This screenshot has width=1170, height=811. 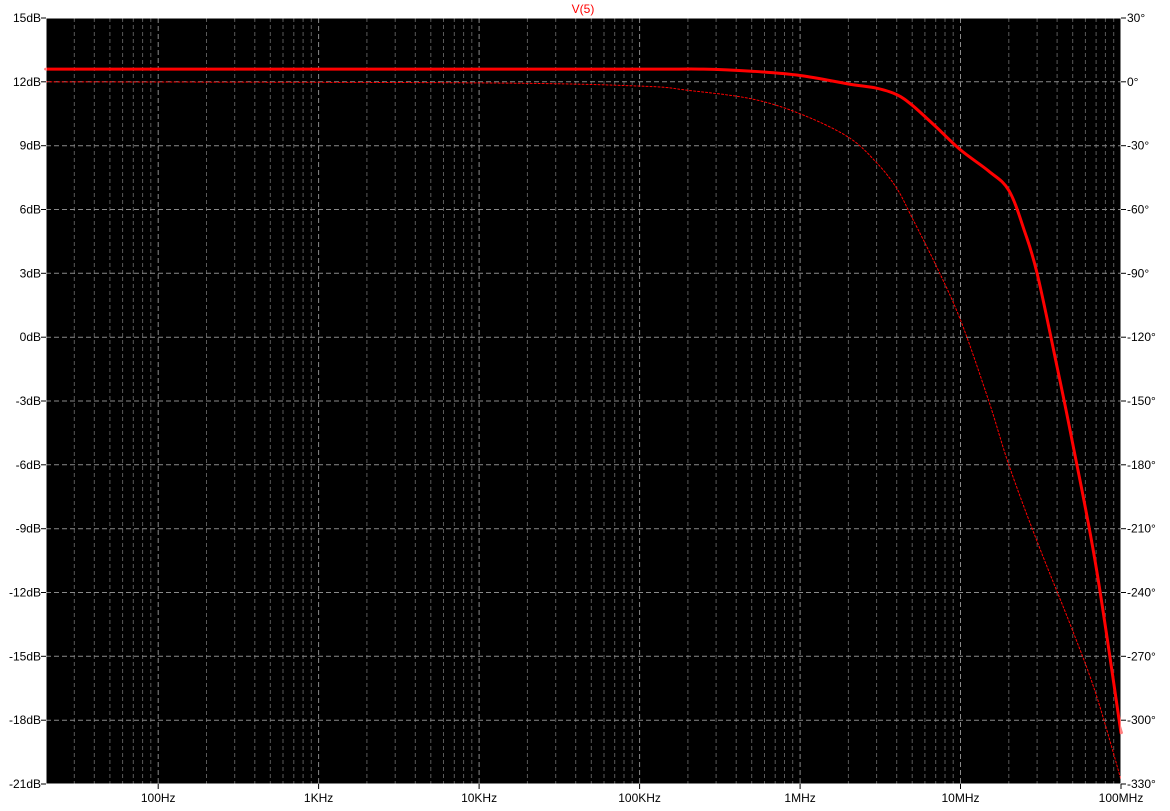 I want to click on x-tick-label: 1KHz, so click(x=318, y=798).